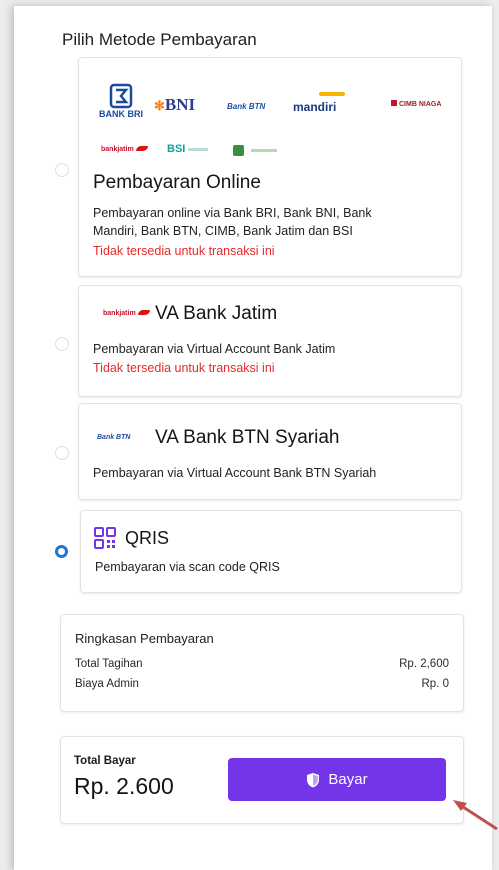 Image resolution: width=499 pixels, height=870 pixels. I want to click on bsi-logo: BSI, so click(188, 149).